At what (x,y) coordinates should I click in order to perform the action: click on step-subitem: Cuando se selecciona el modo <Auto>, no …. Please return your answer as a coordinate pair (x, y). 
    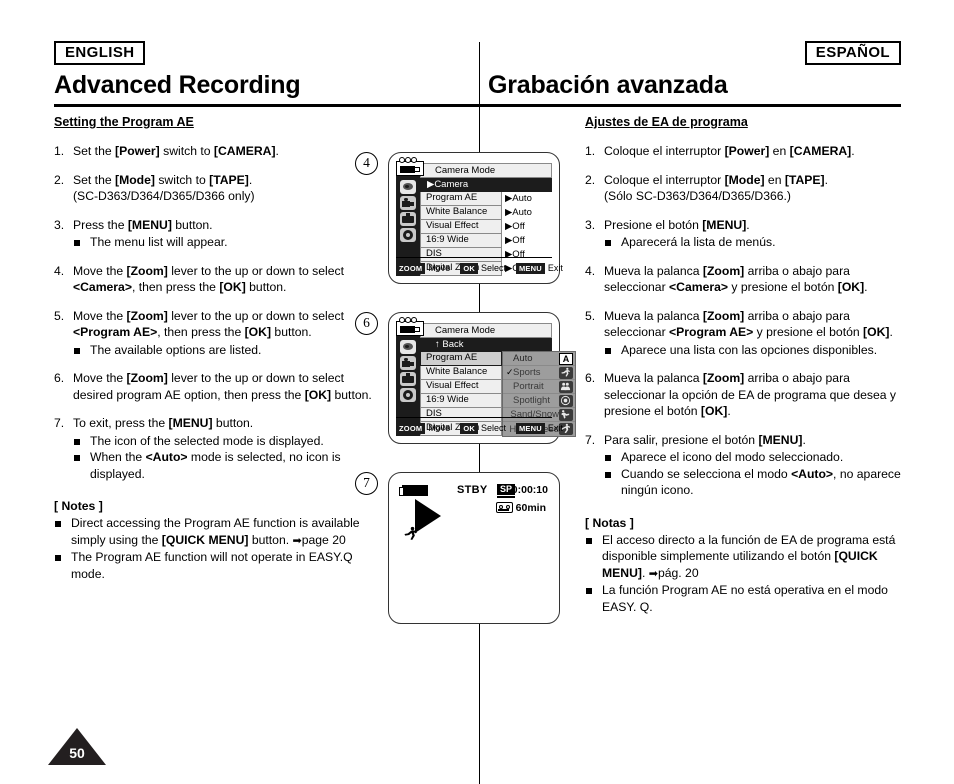
    Looking at the image, I should click on (754, 482).